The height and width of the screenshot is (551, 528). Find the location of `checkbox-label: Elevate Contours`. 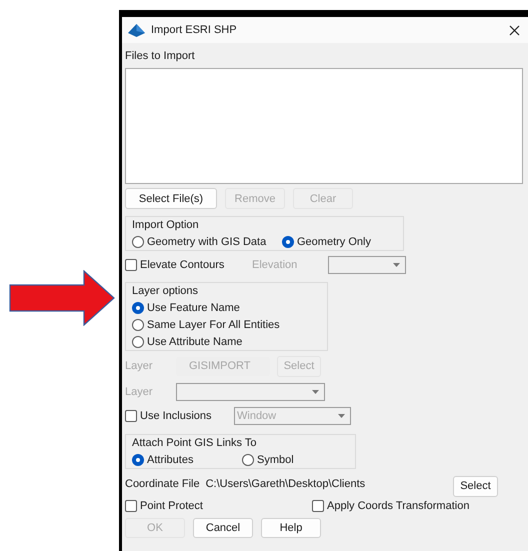

checkbox-label: Elevate Contours is located at coordinates (183, 265).